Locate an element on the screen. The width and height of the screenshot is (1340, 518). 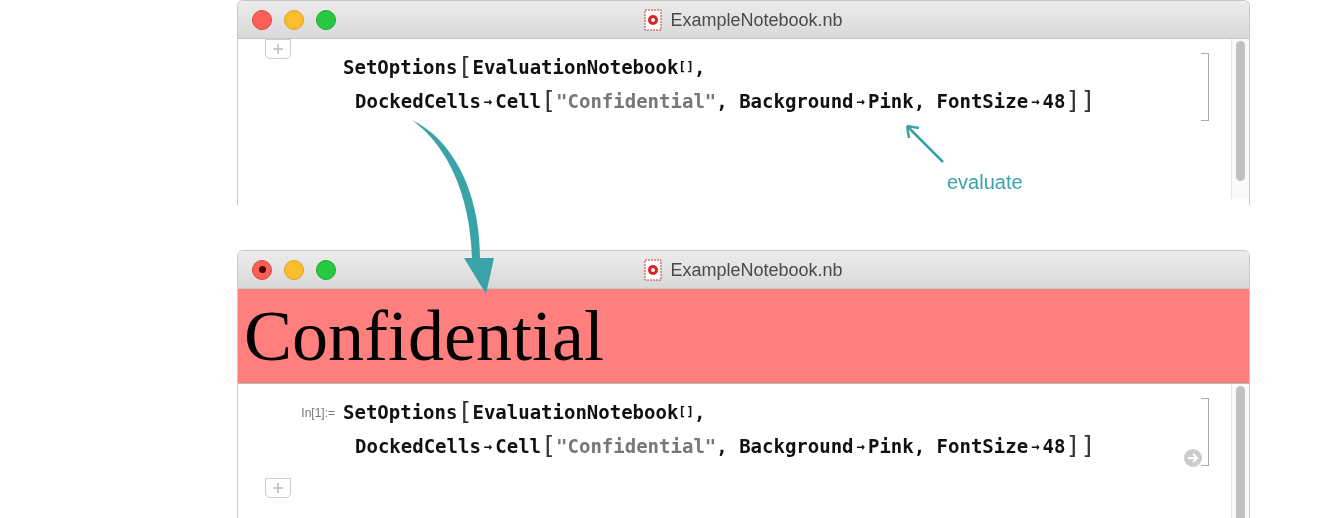
docked-cell-text: Confidential is located at coordinates (424, 336).